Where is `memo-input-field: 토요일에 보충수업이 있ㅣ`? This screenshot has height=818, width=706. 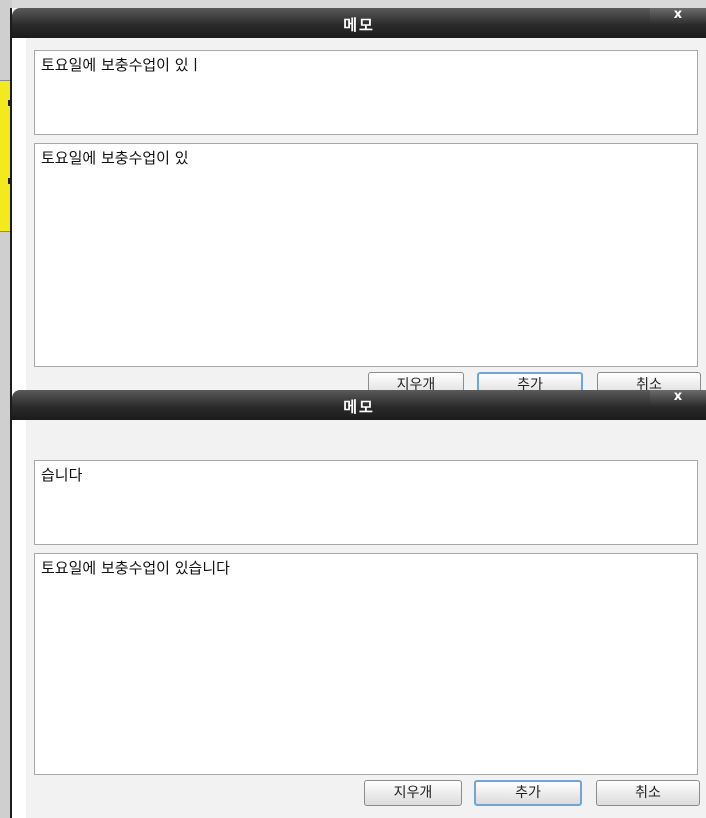
memo-input-field: 토요일에 보충수업이 있ㅣ is located at coordinates (366, 92).